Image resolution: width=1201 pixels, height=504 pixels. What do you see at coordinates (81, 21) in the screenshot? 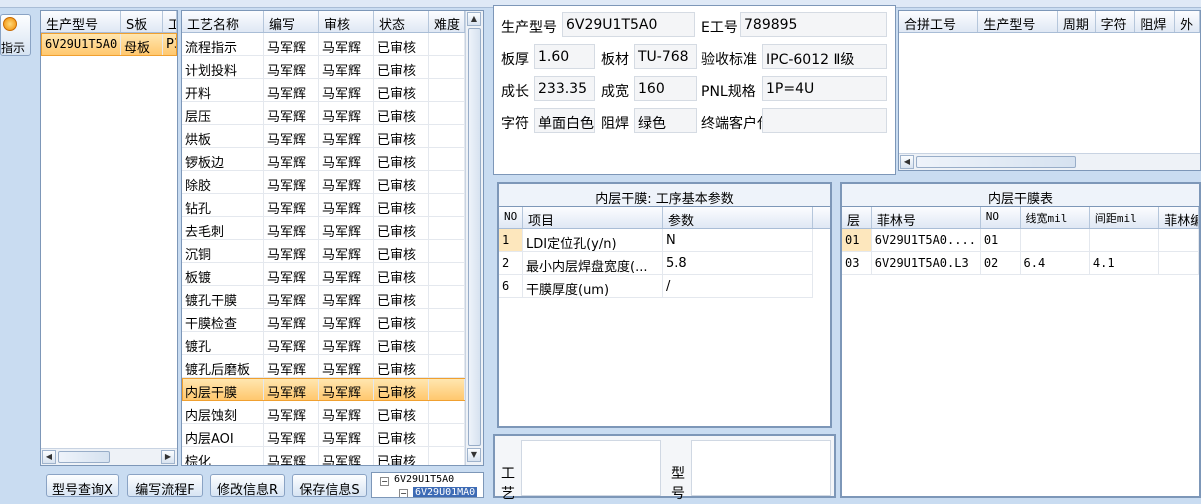
I see `col-model: 生产型号` at bounding box center [81, 21].